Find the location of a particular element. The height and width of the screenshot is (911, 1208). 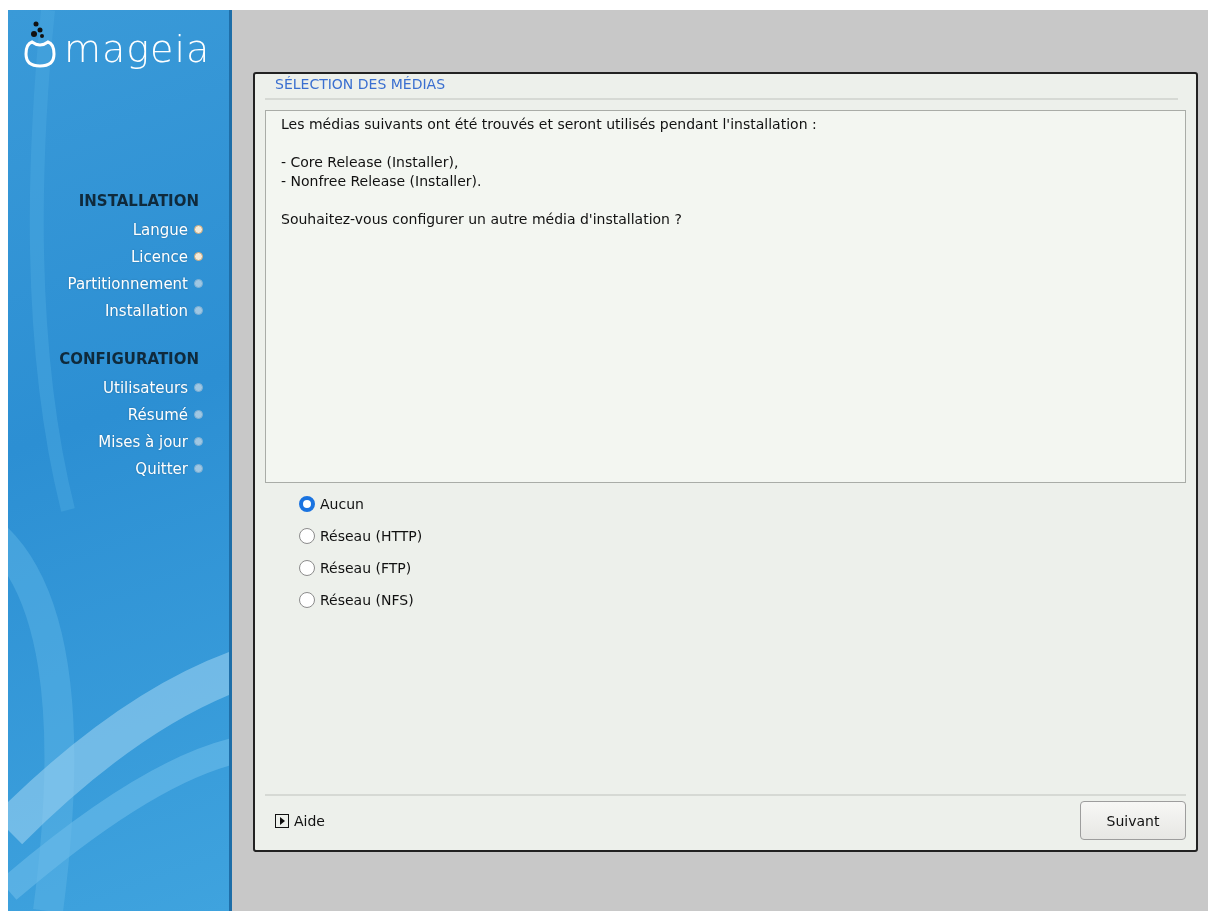

message-text: - Core Release (Installer), is located at coordinates (370, 162).